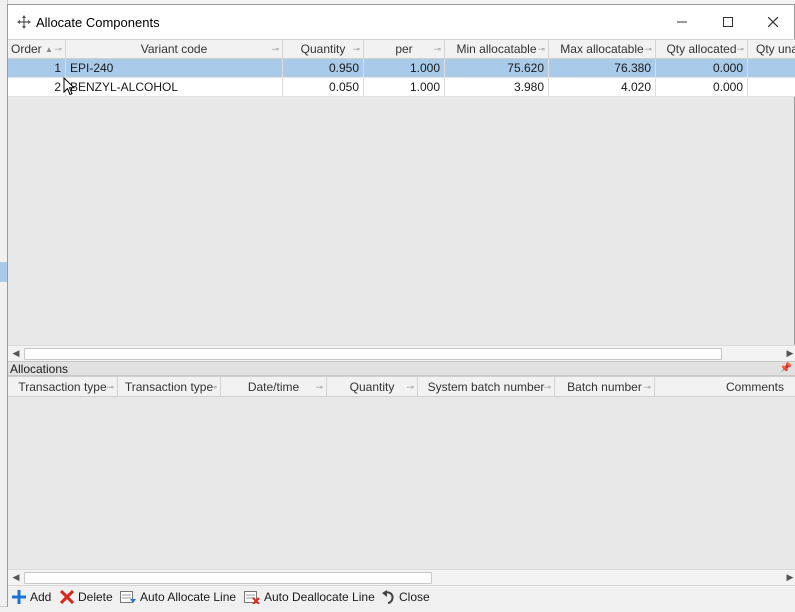 This screenshot has width=795, height=612. I want to click on column-header-qty-unallocated: Qty una, so click(771, 49).